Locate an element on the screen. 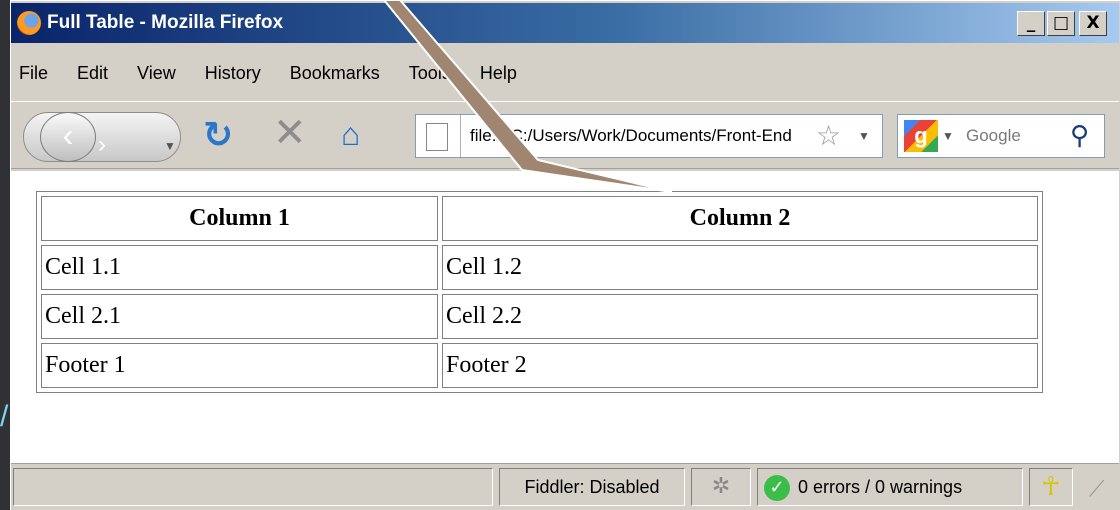  table-header-row: Column 1 Column 2 is located at coordinates (539, 218).